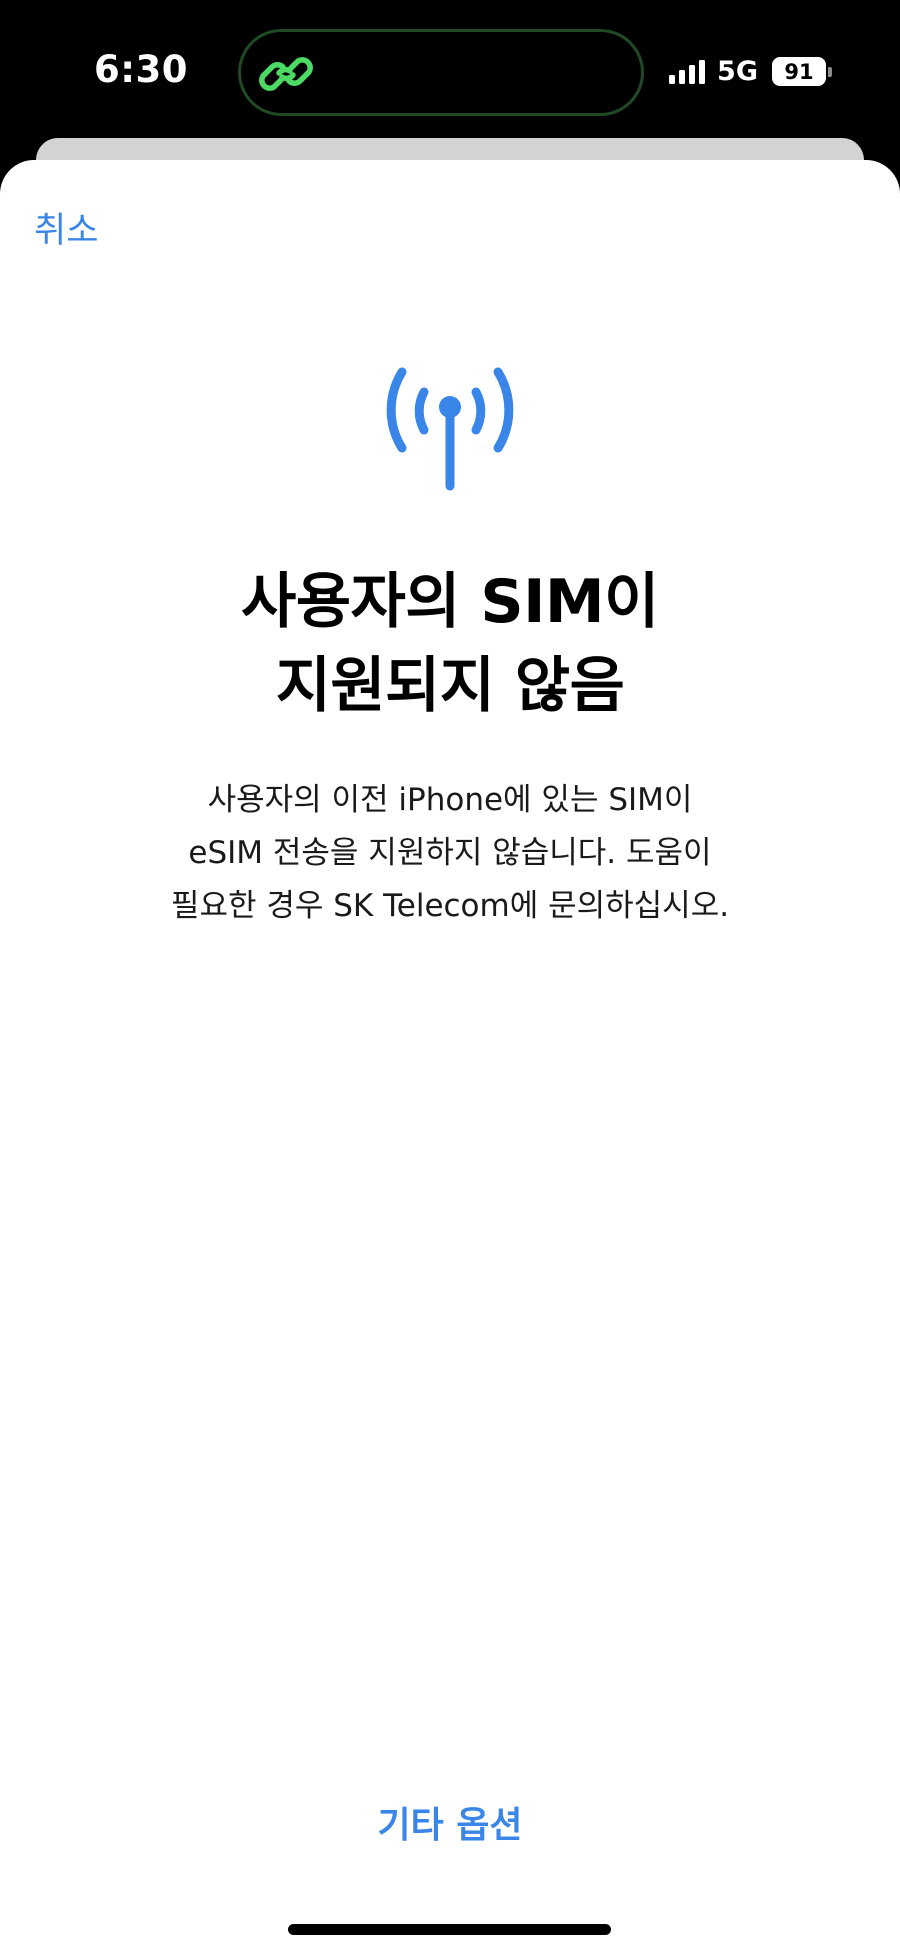 Image resolution: width=900 pixels, height=1956 pixels. I want to click on page-title: 사용자의 SIM이 지원되지 않음, so click(450, 644).